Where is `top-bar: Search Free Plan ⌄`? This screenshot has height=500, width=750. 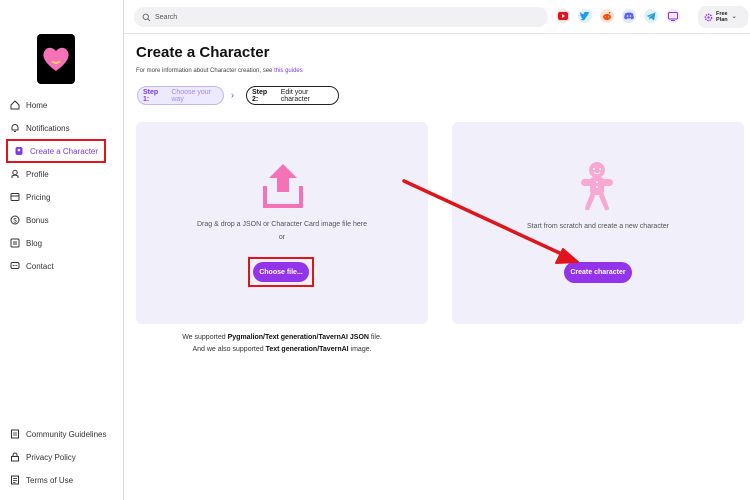 top-bar: Search Free Plan ⌄ is located at coordinates (437, 17).